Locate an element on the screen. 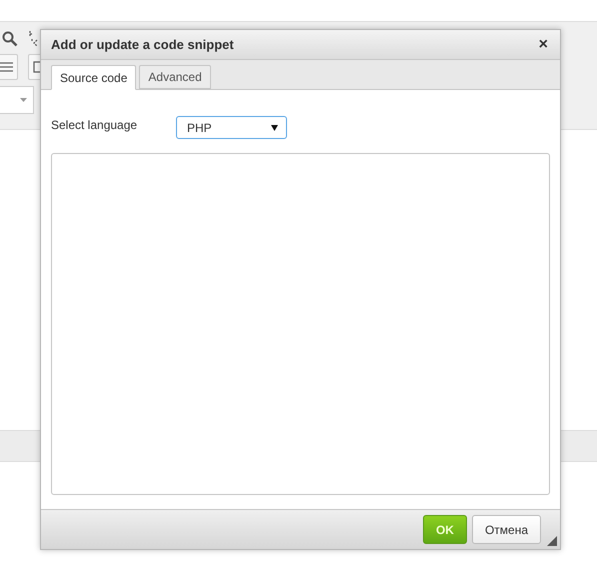 The width and height of the screenshot is (597, 583). cancel-button: Отмена is located at coordinates (506, 529).